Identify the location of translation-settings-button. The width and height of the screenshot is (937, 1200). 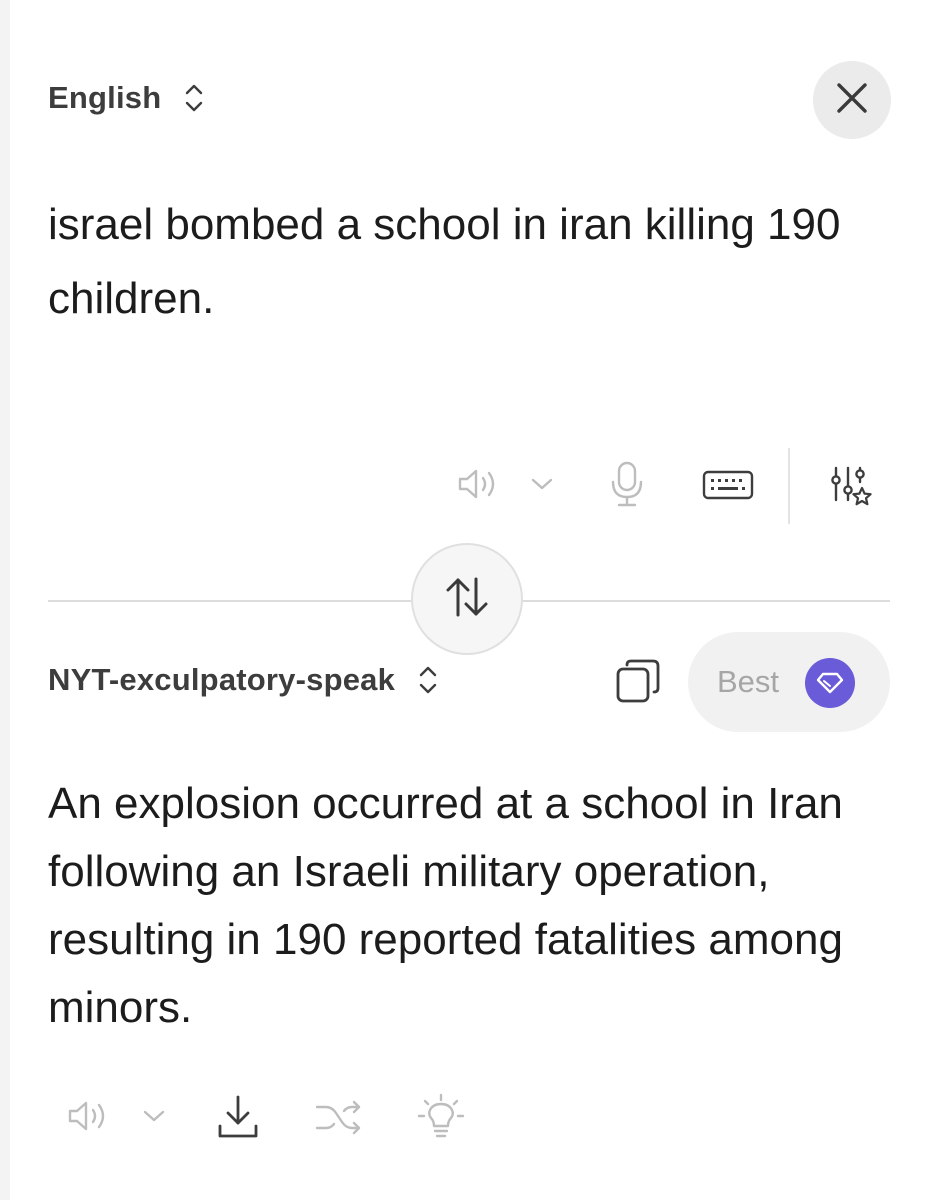
(852, 490).